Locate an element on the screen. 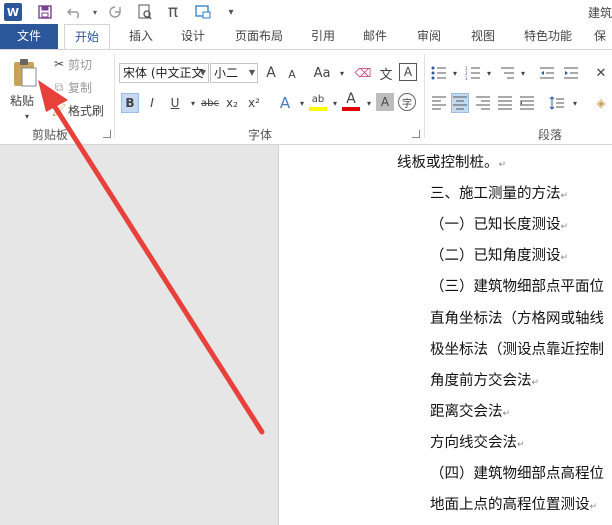  font-size-value: 小二 is located at coordinates (226, 73).